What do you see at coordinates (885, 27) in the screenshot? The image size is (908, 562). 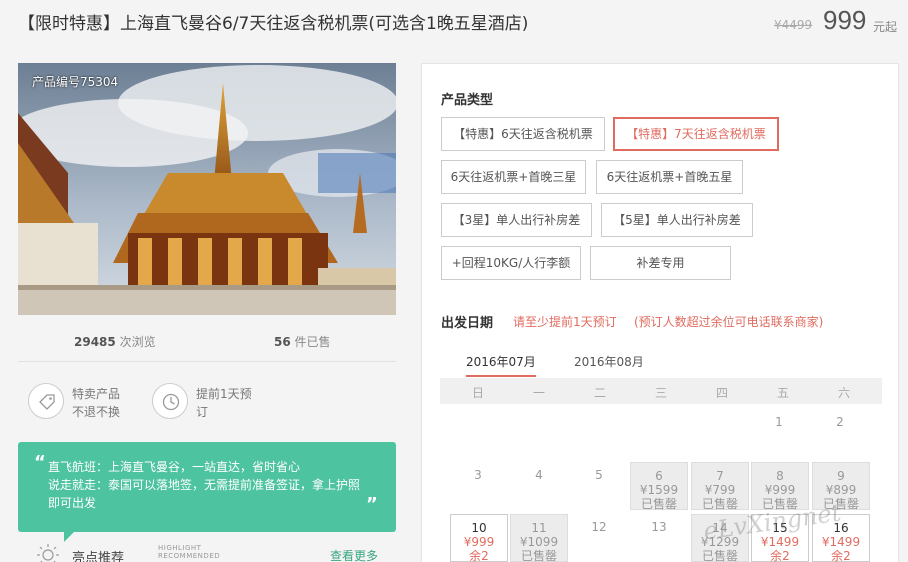 I see `price-unit: 元起` at bounding box center [885, 27].